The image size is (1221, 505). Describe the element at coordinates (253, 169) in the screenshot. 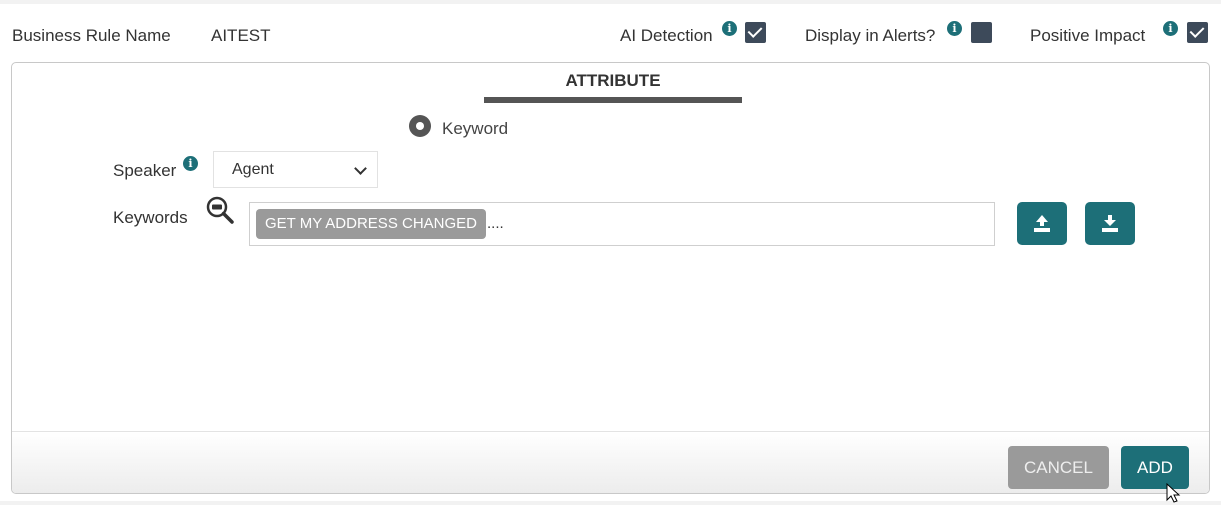

I see `speaker-select-value: Agent` at that location.